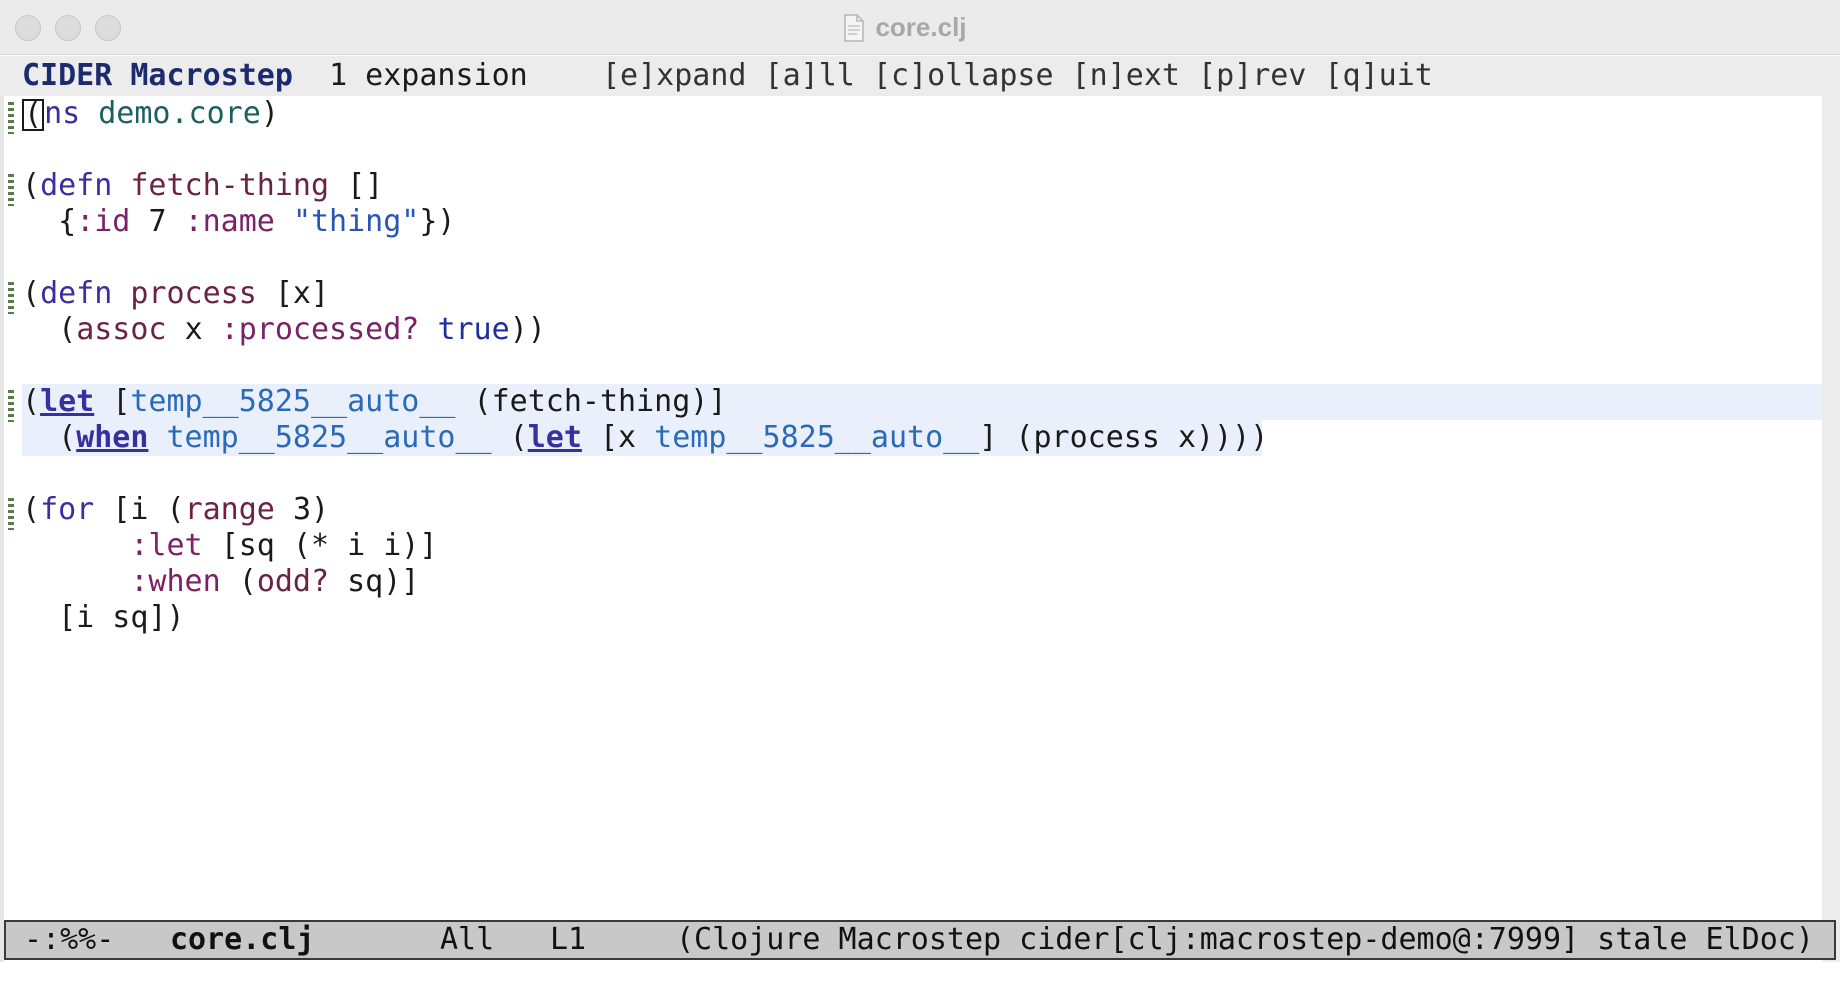 The width and height of the screenshot is (1840, 1000). I want to click on token-namespace: demo.core, so click(179, 113).